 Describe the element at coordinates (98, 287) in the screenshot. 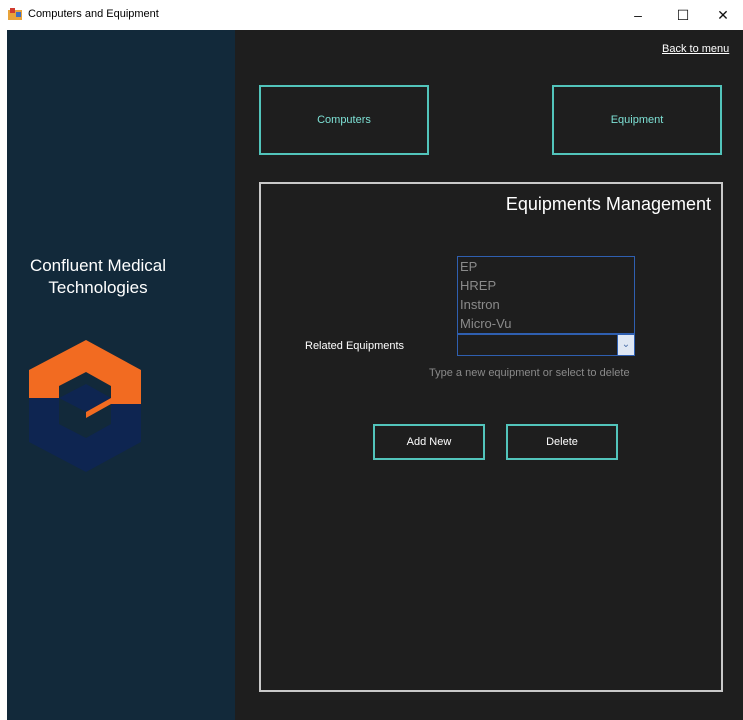

I see `company-name-line2: Technologies` at that location.